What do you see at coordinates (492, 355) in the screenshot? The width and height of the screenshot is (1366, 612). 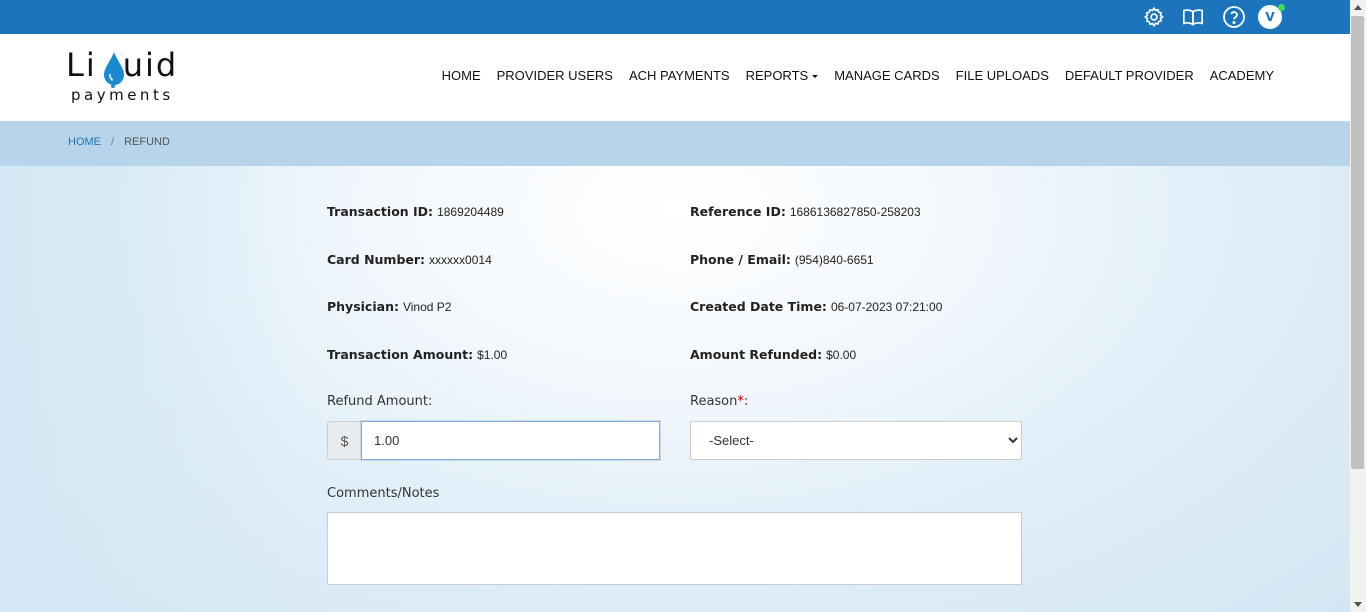 I see `transaction-amount-value: $1.00` at bounding box center [492, 355].